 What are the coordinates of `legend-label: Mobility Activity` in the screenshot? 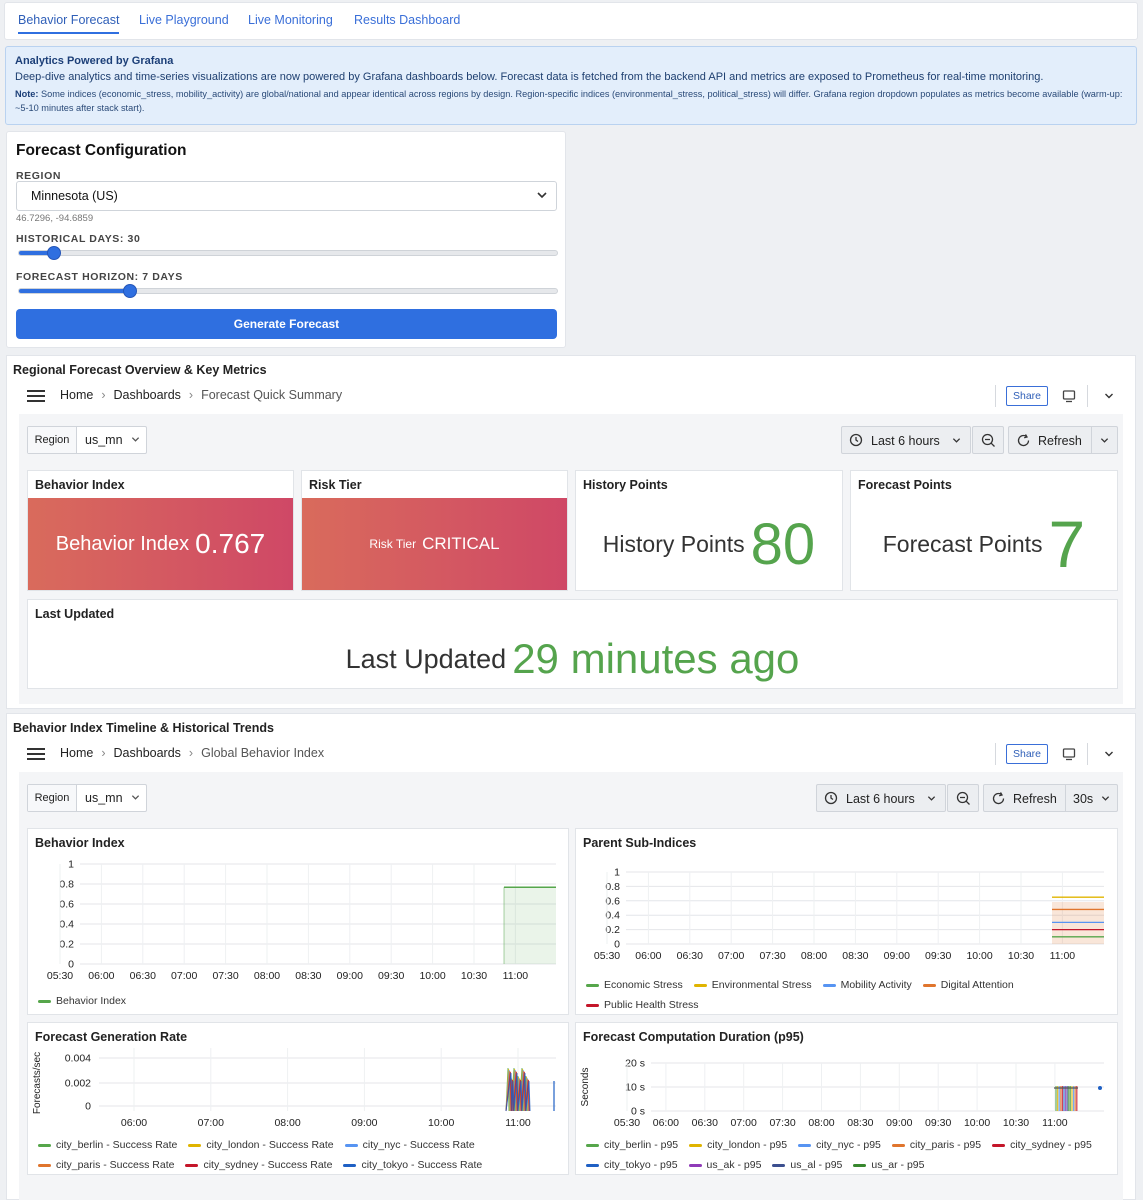 It's located at (876, 985).